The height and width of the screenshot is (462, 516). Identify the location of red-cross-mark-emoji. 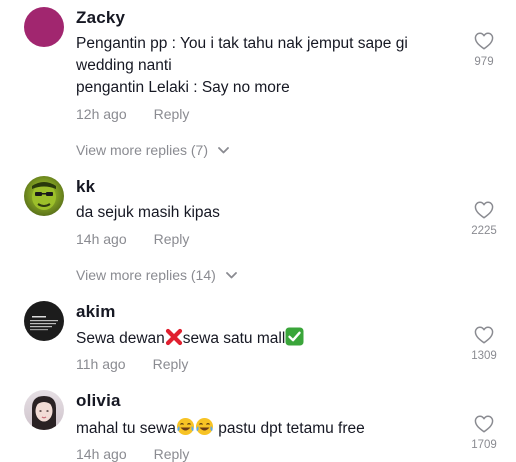
(173, 337).